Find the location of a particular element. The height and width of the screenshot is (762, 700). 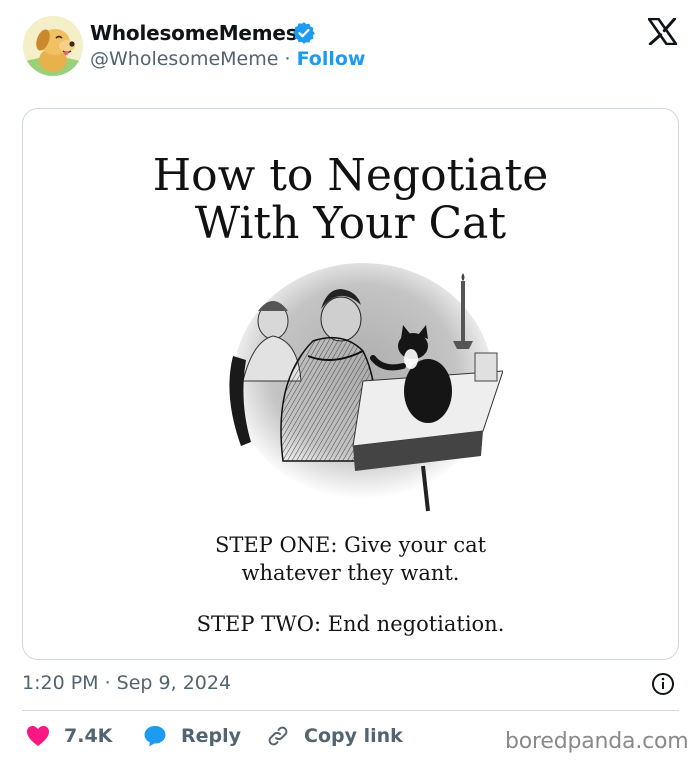

meme-step-one-line1: STEP ONE: Give your cat is located at coordinates (350, 545).